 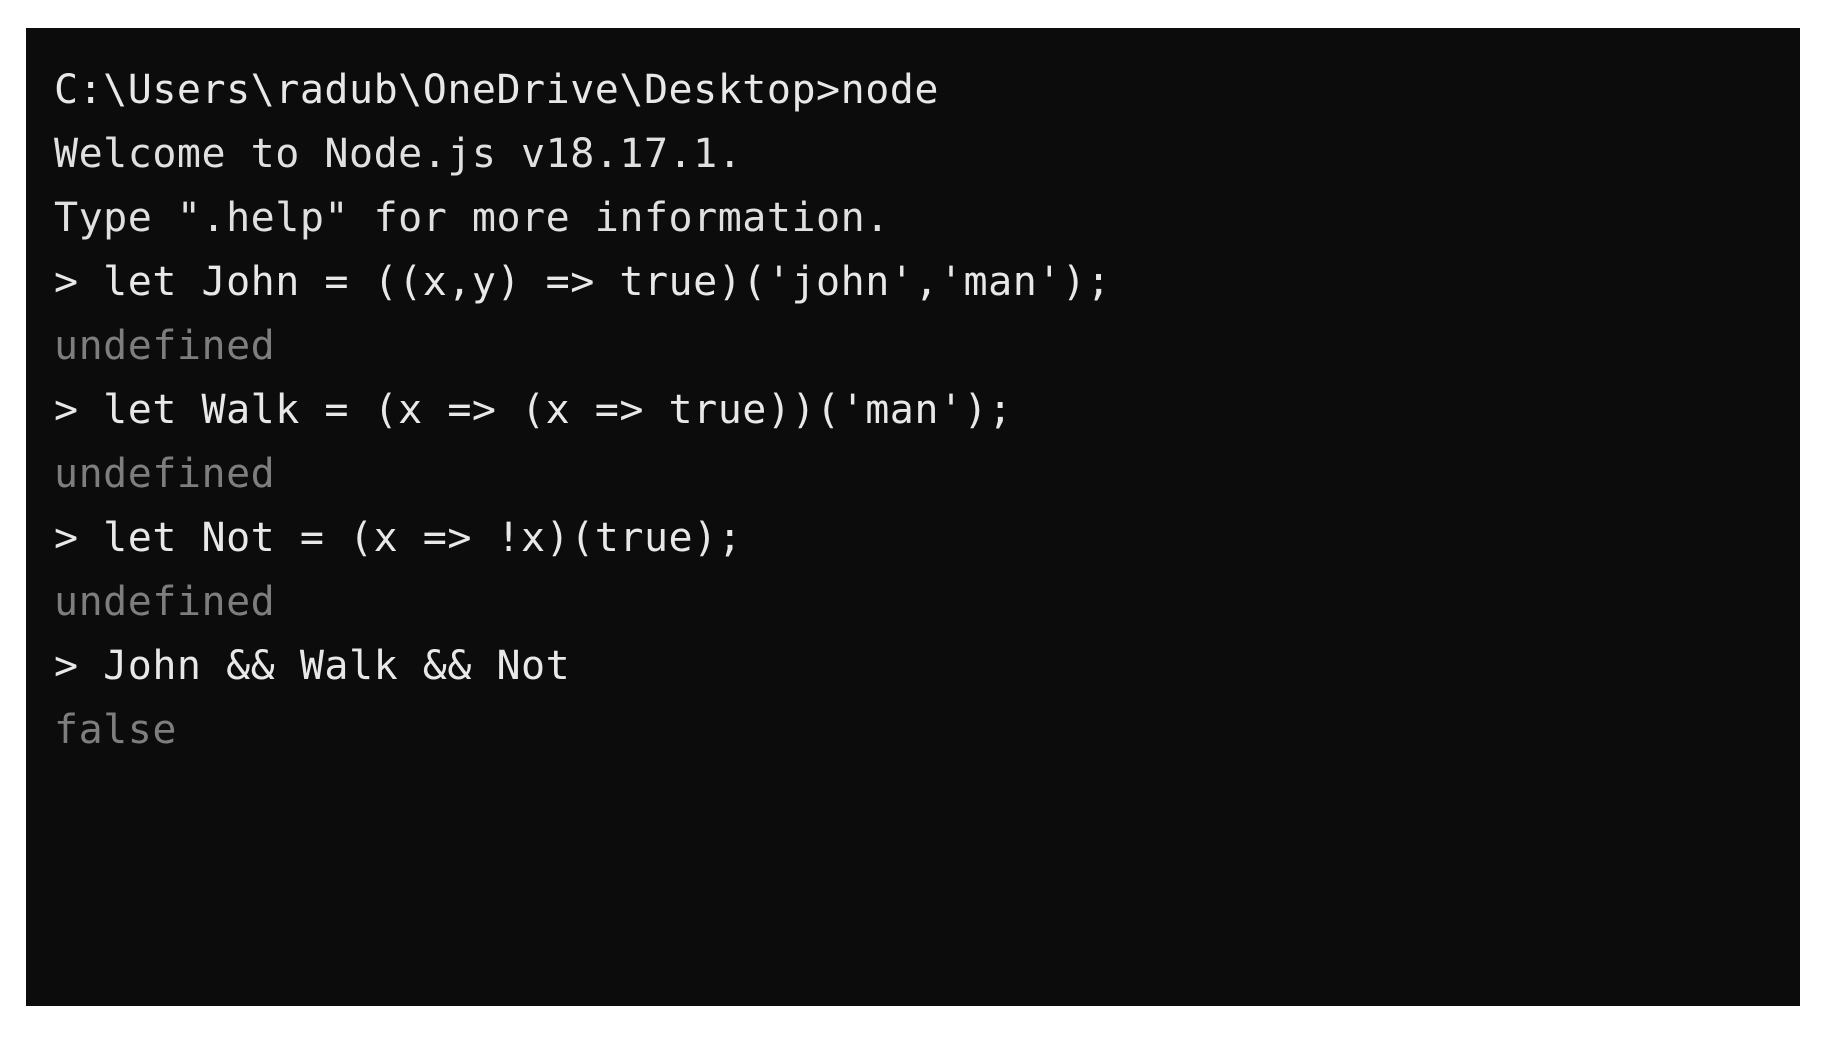 I want to click on terminal-input-line: > let Walk = (x => (x => true))('man');, so click(x=533, y=410).